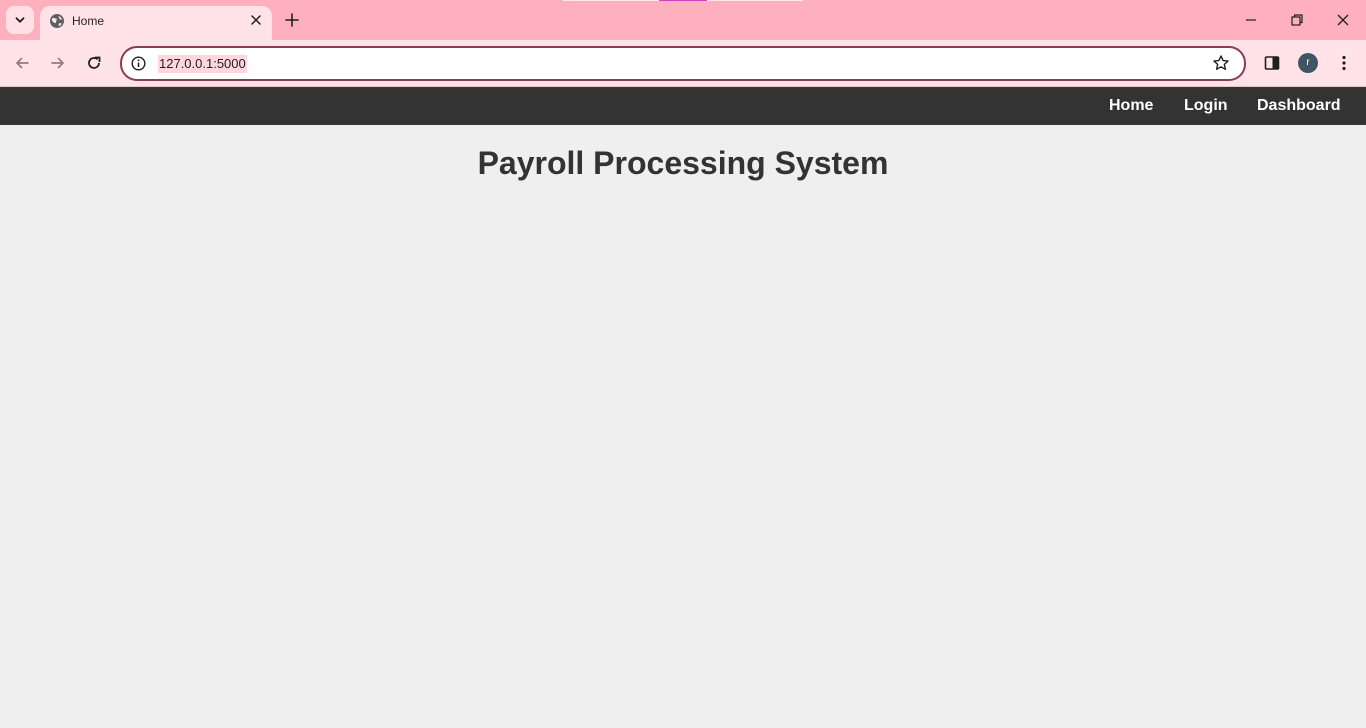 The image size is (1366, 728). I want to click on restore-icon, so click(1297, 20).